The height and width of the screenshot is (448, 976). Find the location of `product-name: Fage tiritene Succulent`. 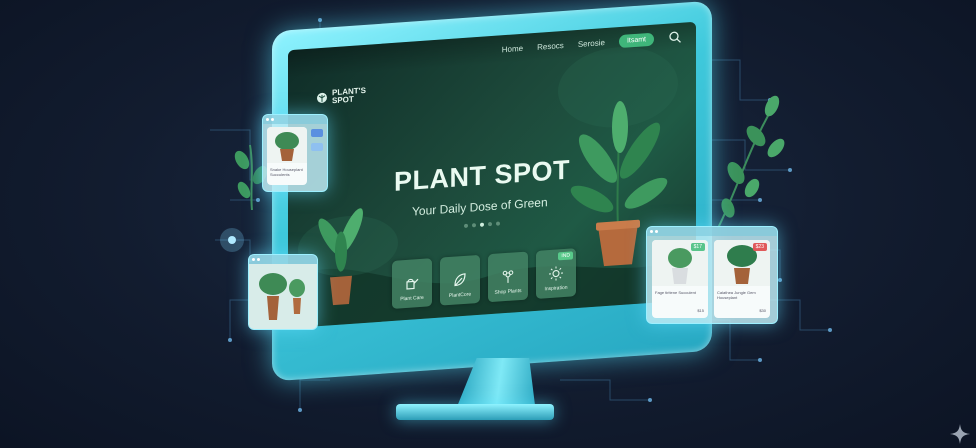

product-name: Fage tiritene Succulent is located at coordinates (675, 292).